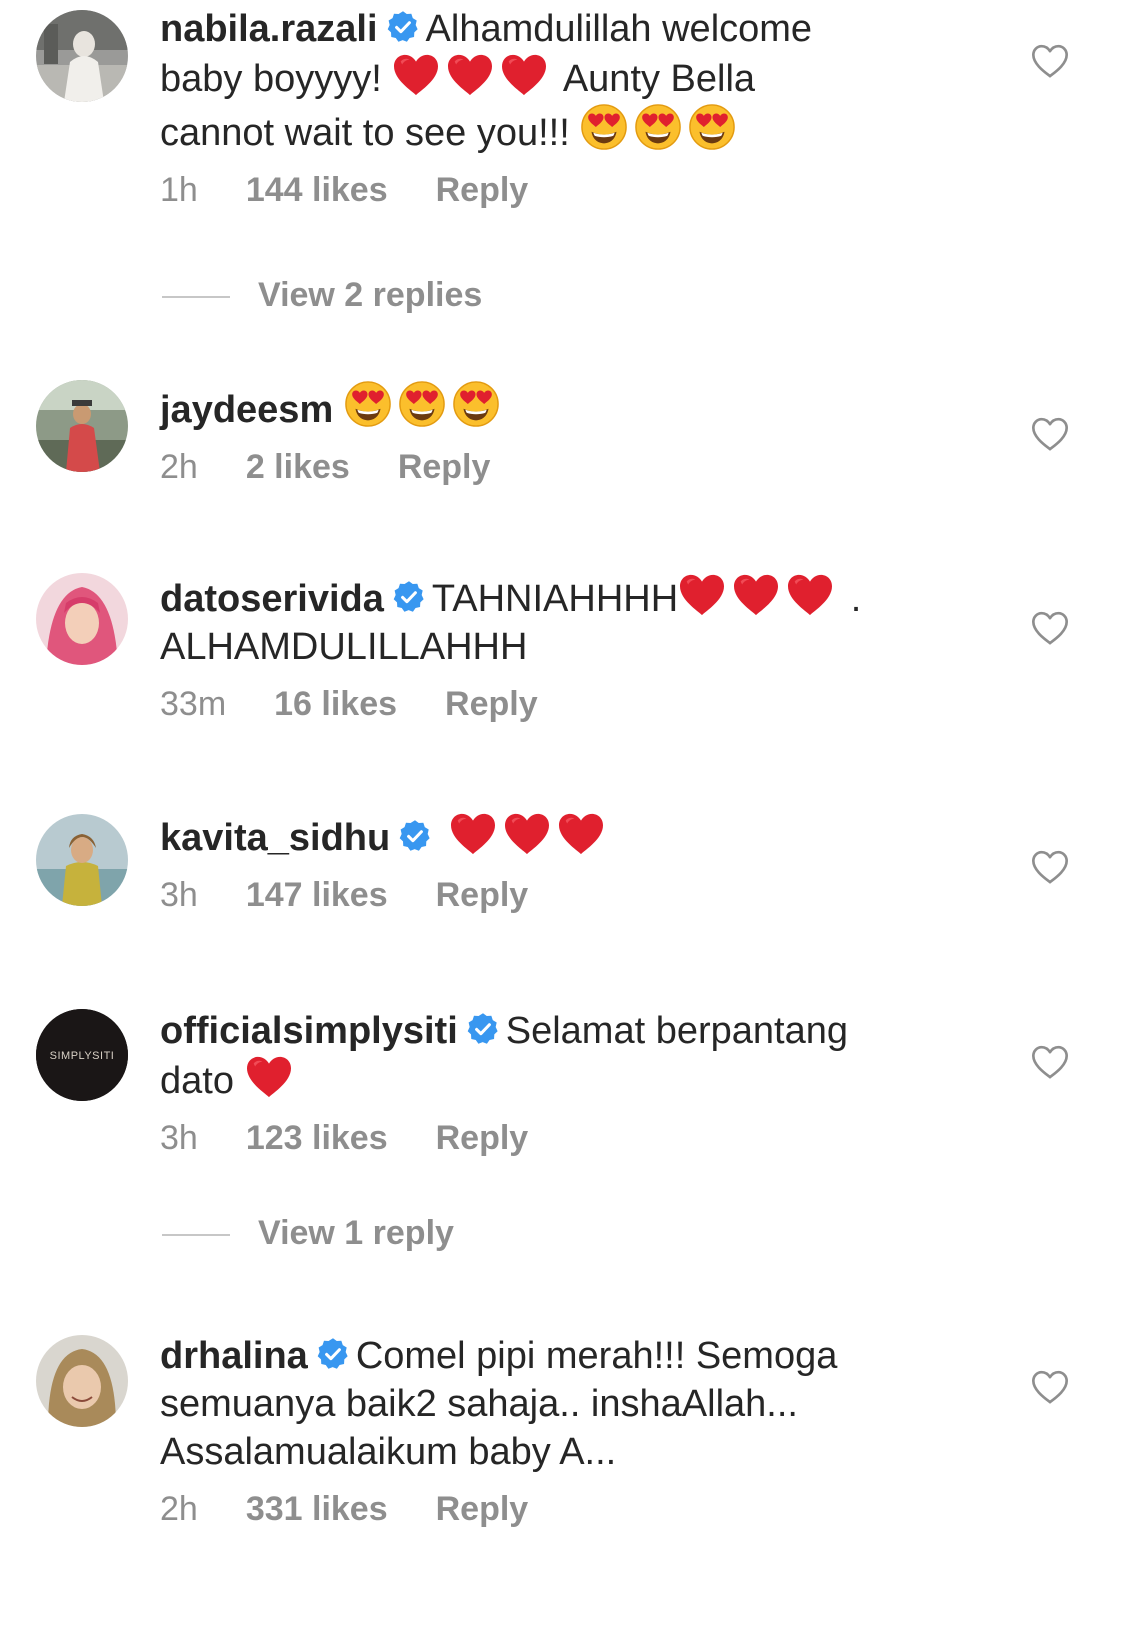  What do you see at coordinates (659, 79) in the screenshot?
I see `comment-text-part: Aunty Bella` at bounding box center [659, 79].